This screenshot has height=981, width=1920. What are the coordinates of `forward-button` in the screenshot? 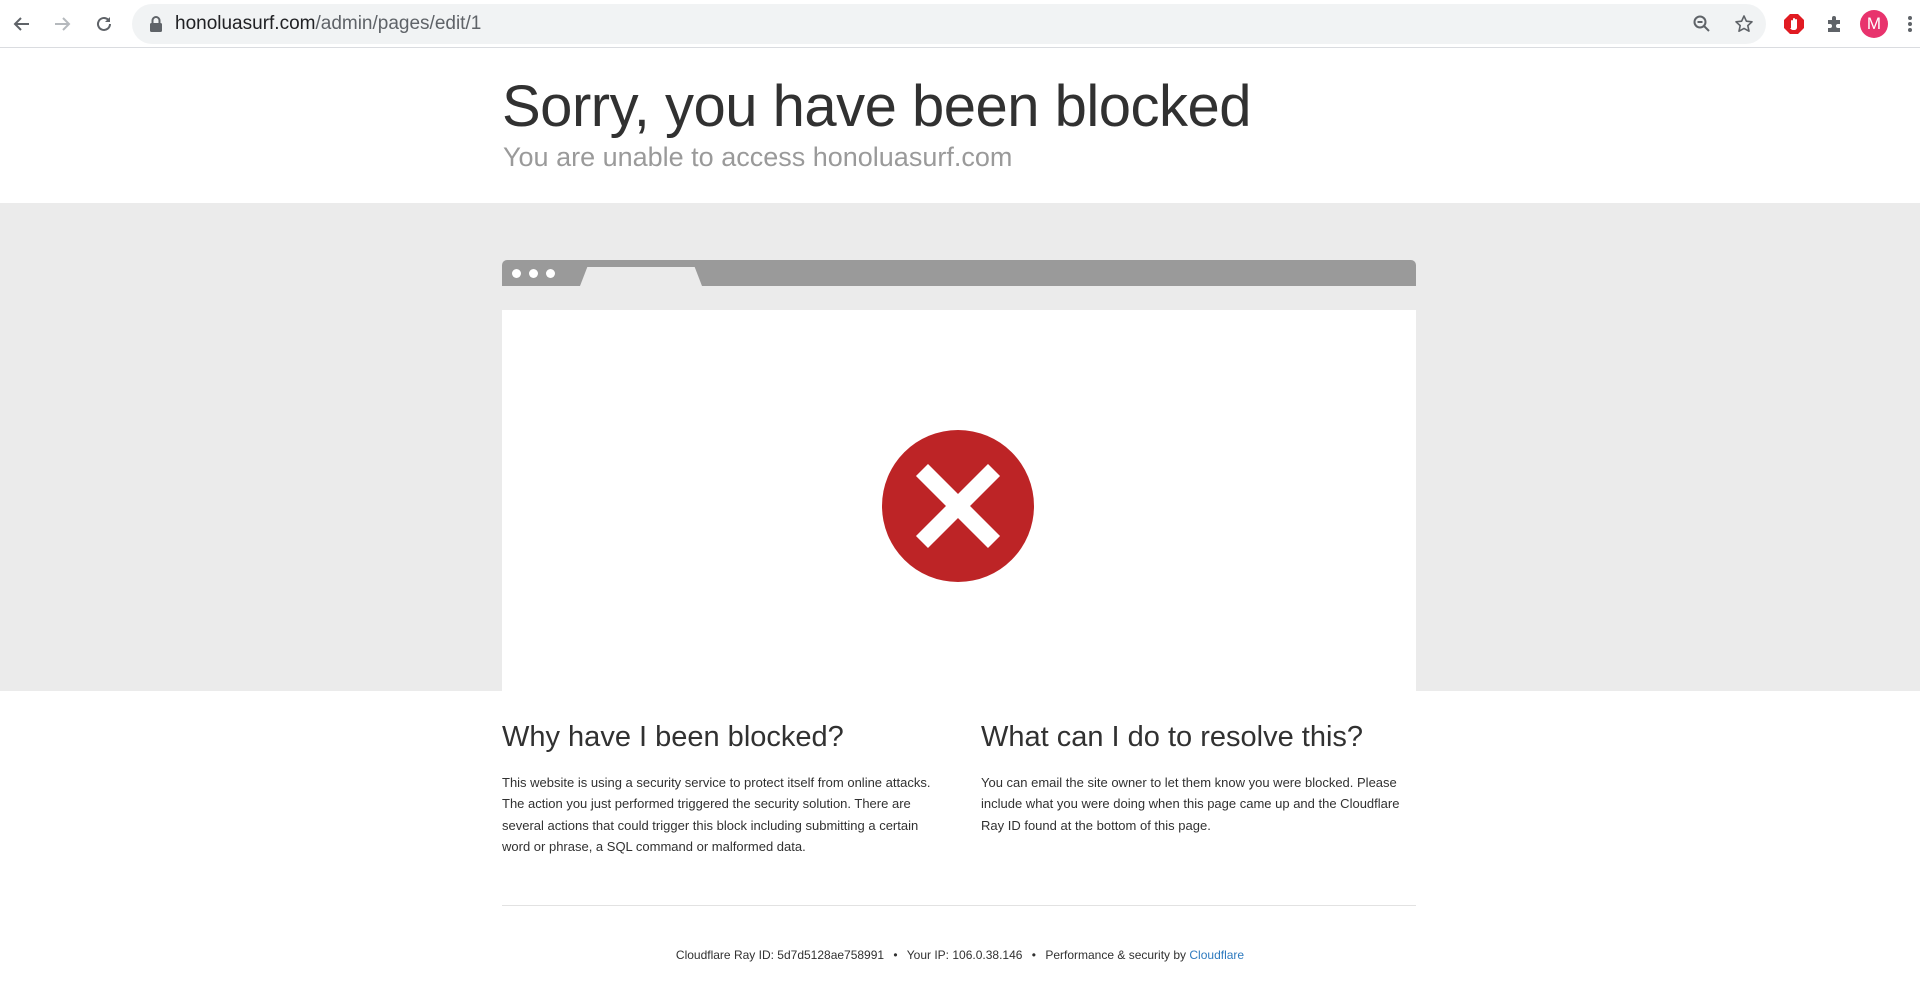 It's located at (62, 24).